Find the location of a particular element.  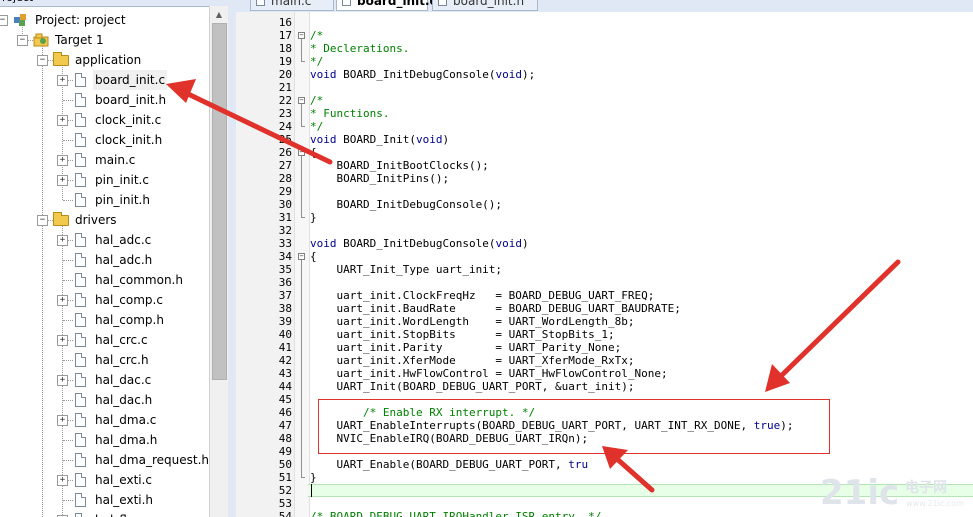

tree-item: + hal_comp.c is located at coordinates (104, 300).